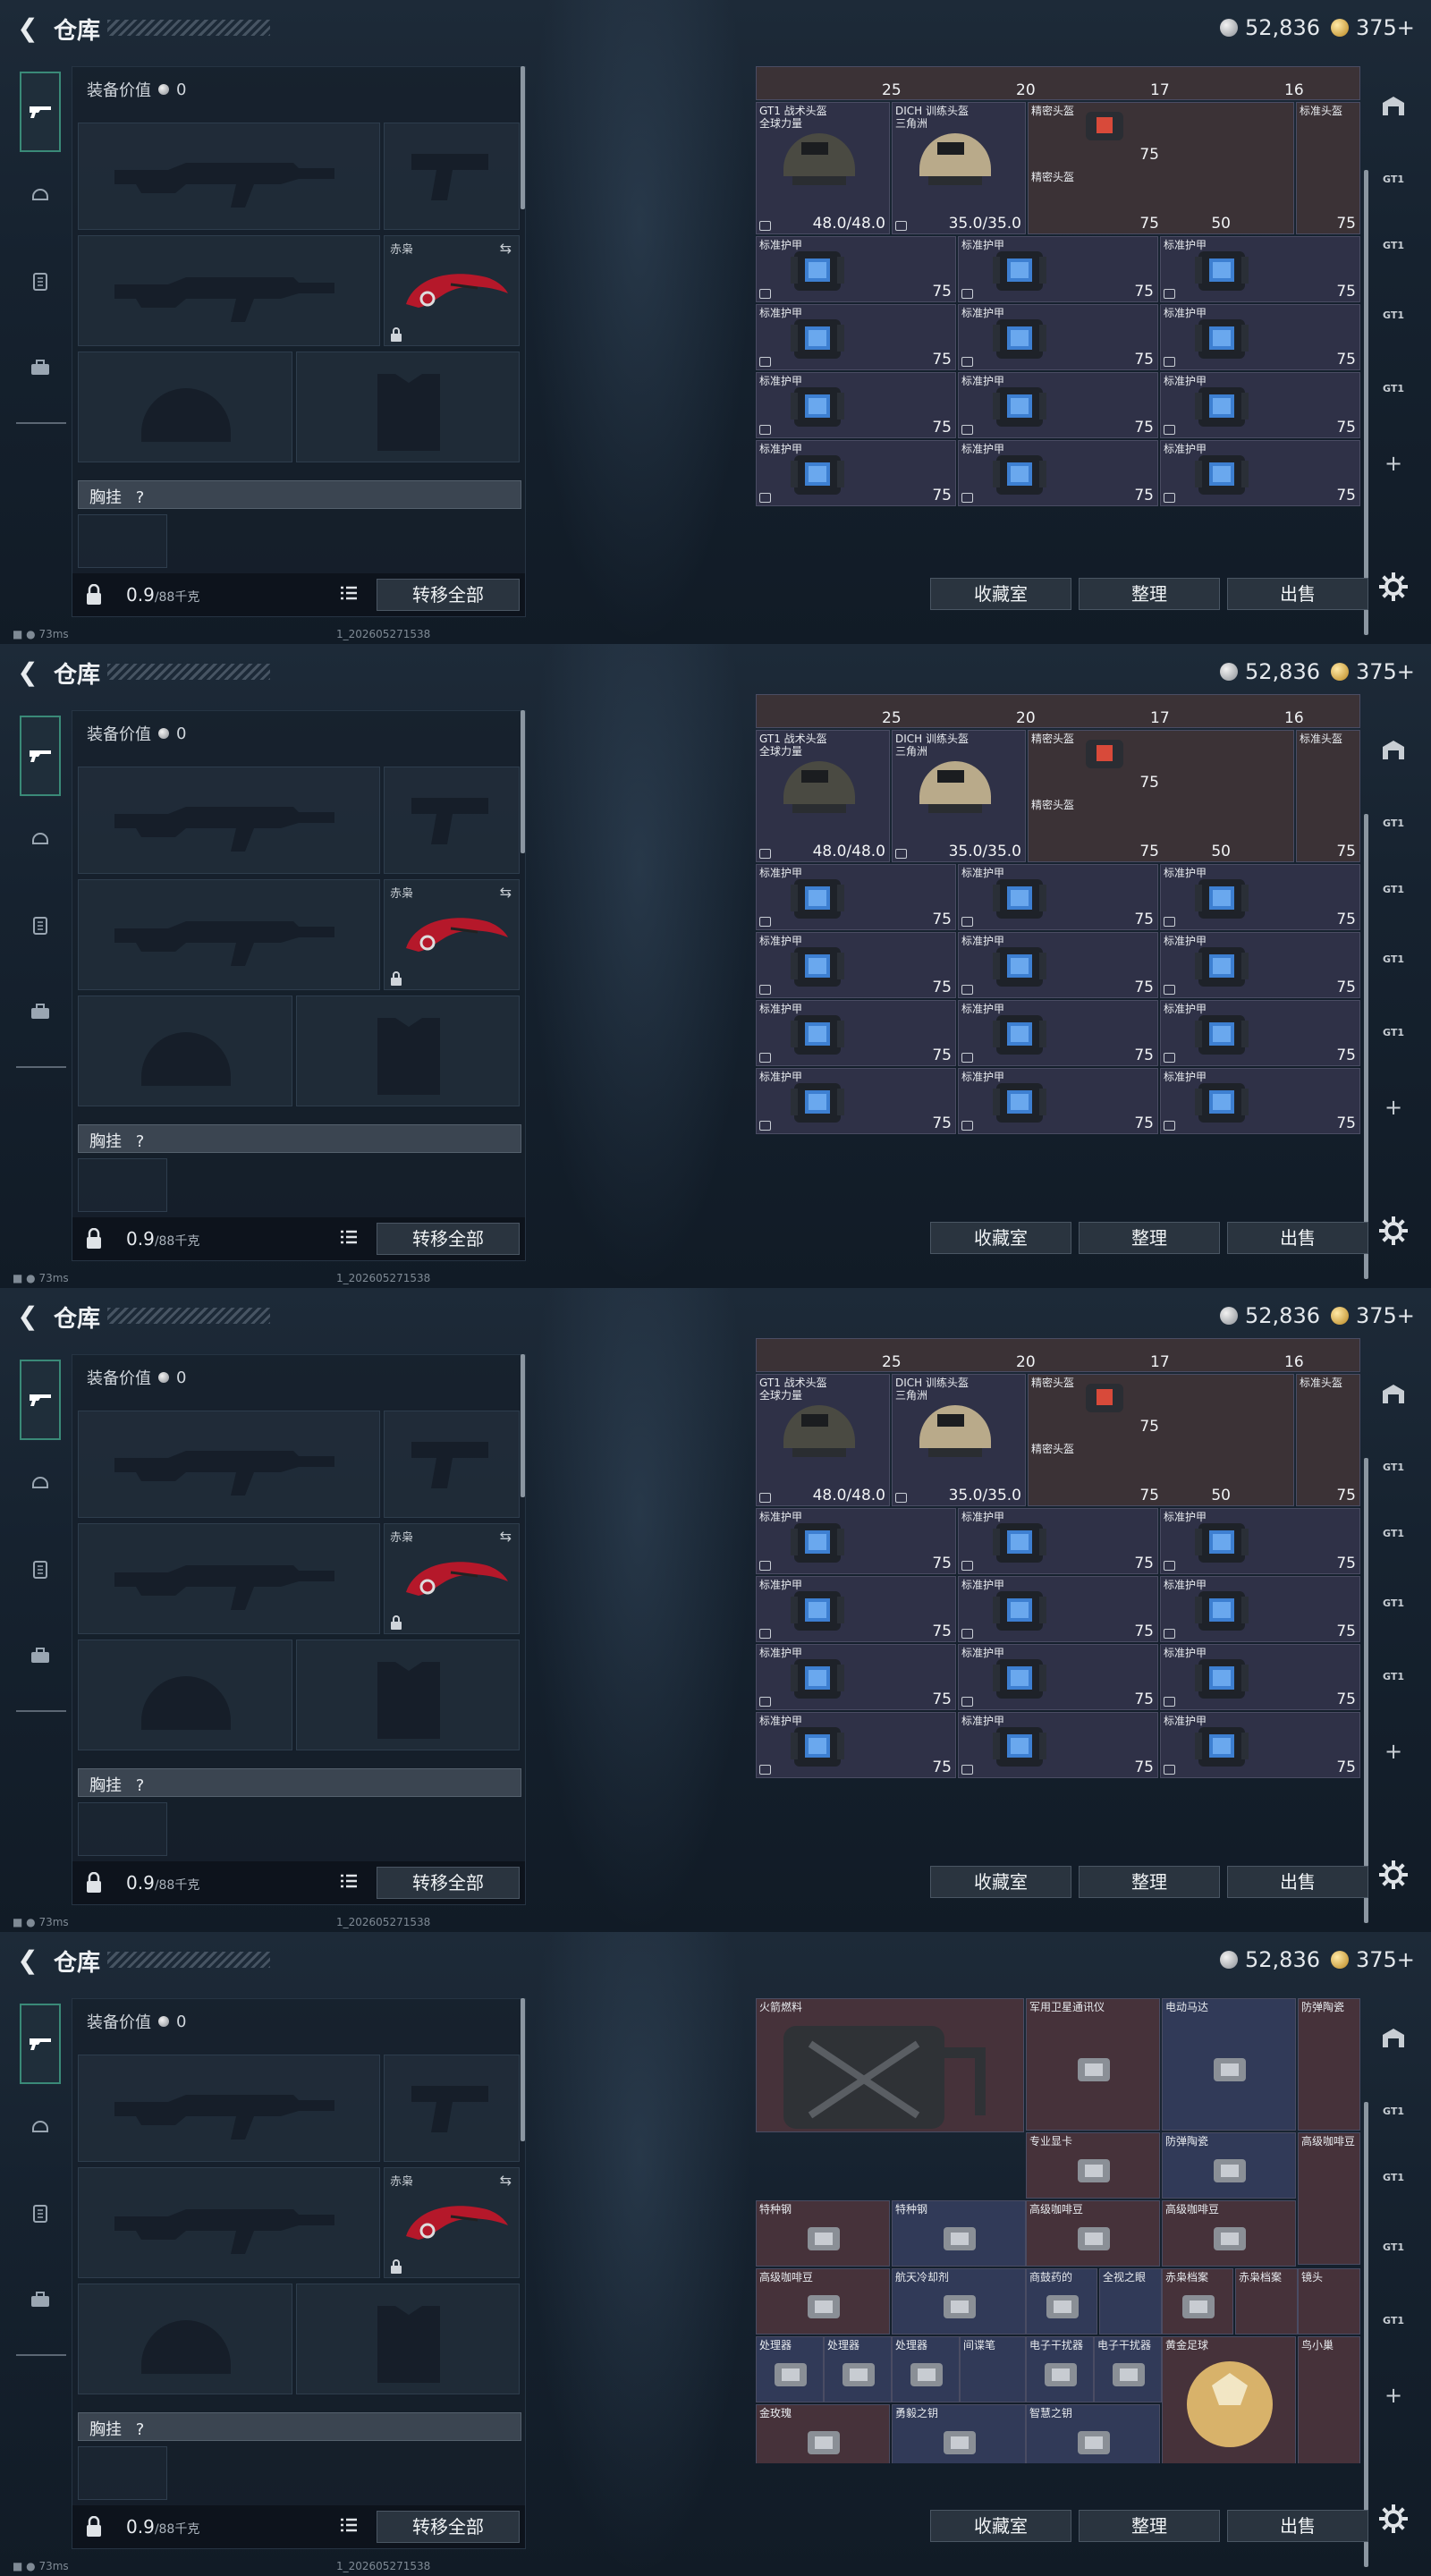 The width and height of the screenshot is (1431, 2576). I want to click on helmet-cell: GT1 战术头盔 全球力量 48.0/48.0, so click(823, 168).